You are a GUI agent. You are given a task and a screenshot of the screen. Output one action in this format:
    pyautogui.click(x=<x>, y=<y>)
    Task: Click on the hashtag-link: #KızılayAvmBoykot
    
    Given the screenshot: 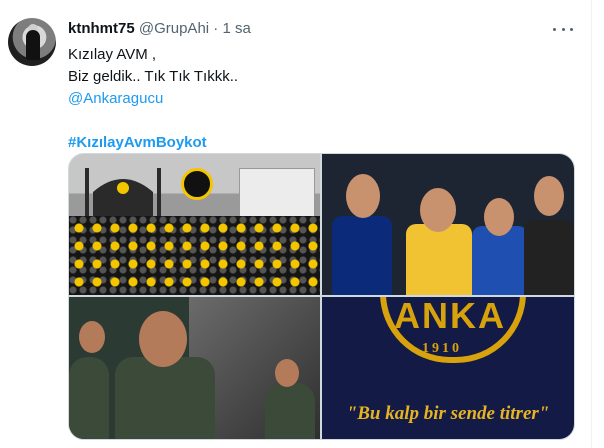 What is the action you would take?
    pyautogui.click(x=153, y=143)
    